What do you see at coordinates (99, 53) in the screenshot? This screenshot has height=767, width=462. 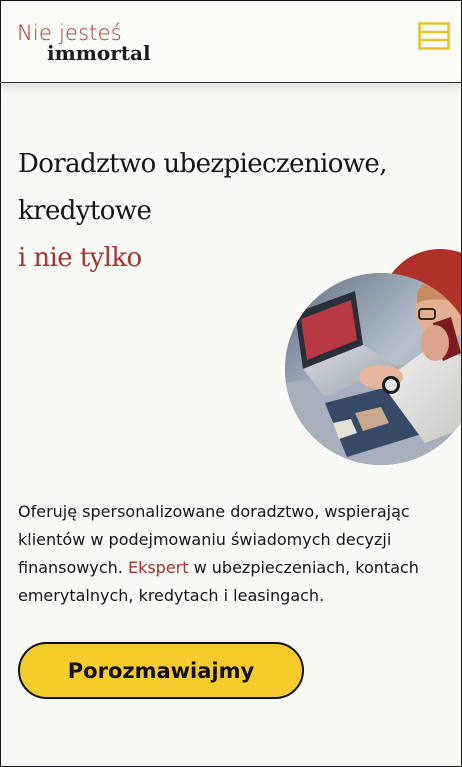 I see `logo-line-2: immortal` at bounding box center [99, 53].